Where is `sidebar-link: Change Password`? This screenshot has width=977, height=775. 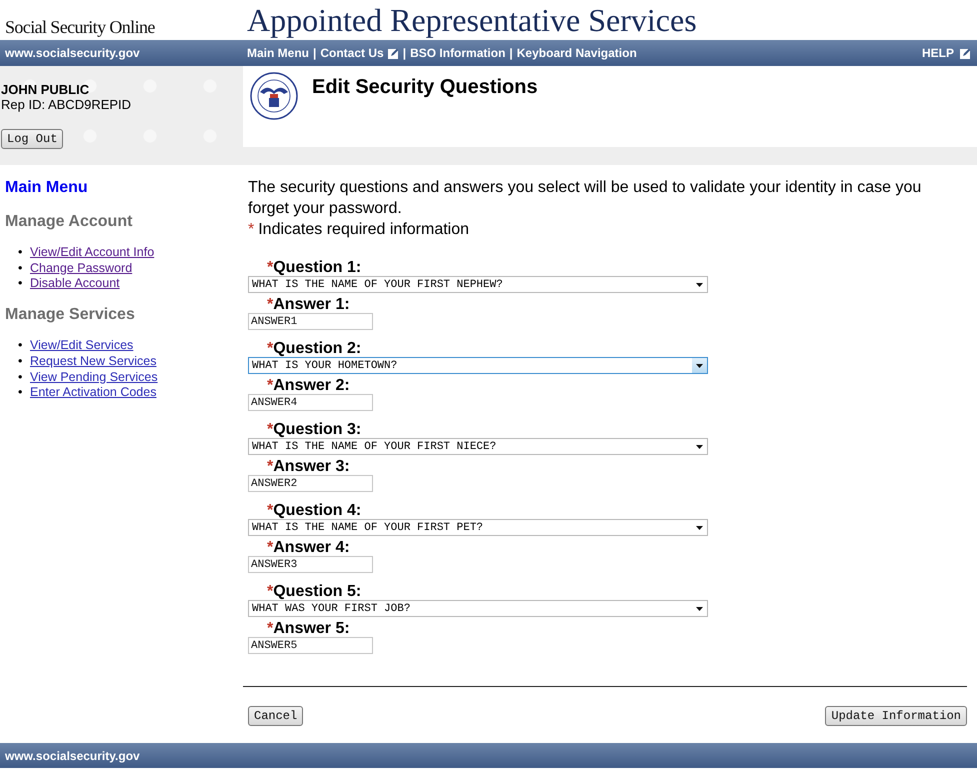 sidebar-link: Change Password is located at coordinates (81, 268).